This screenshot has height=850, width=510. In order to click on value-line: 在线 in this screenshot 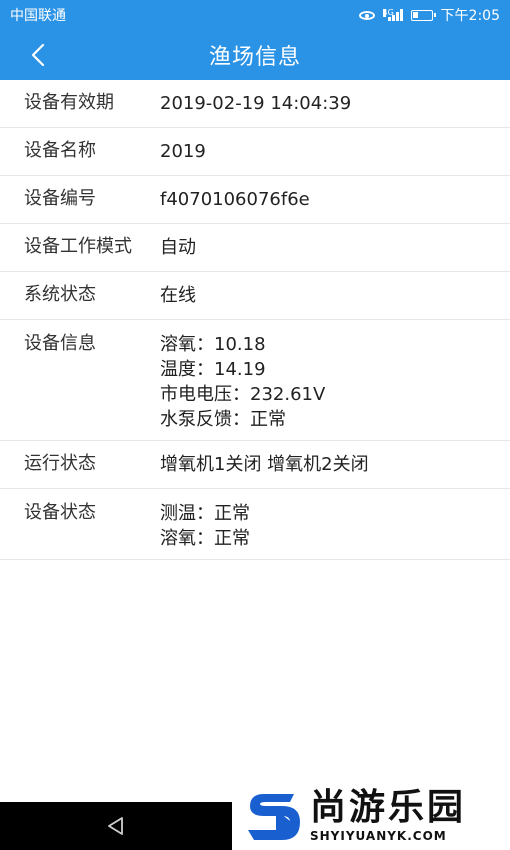, I will do `click(178, 295)`.